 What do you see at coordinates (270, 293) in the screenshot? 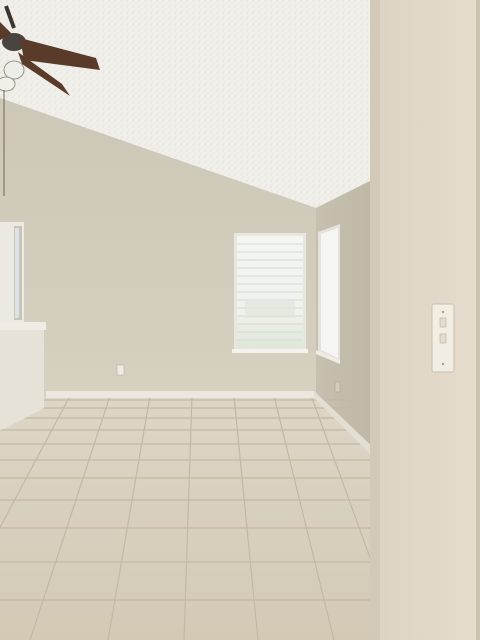
I see `back-window` at bounding box center [270, 293].